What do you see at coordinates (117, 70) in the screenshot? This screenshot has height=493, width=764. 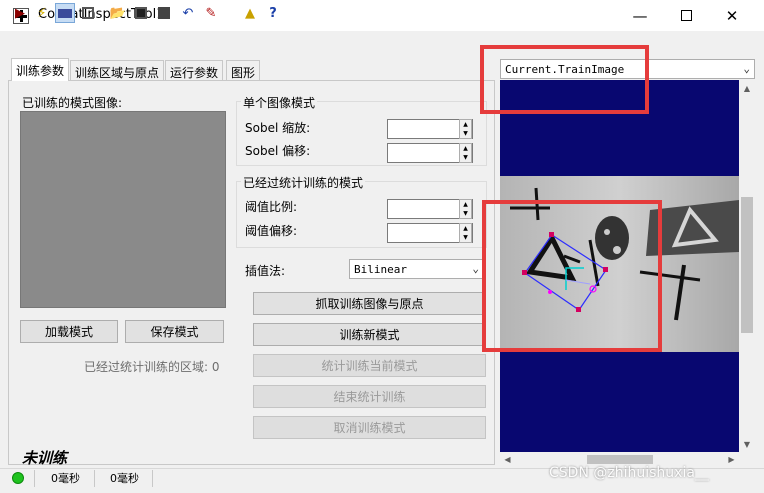 I see `tab-train-region: 训练区域与原点` at bounding box center [117, 70].